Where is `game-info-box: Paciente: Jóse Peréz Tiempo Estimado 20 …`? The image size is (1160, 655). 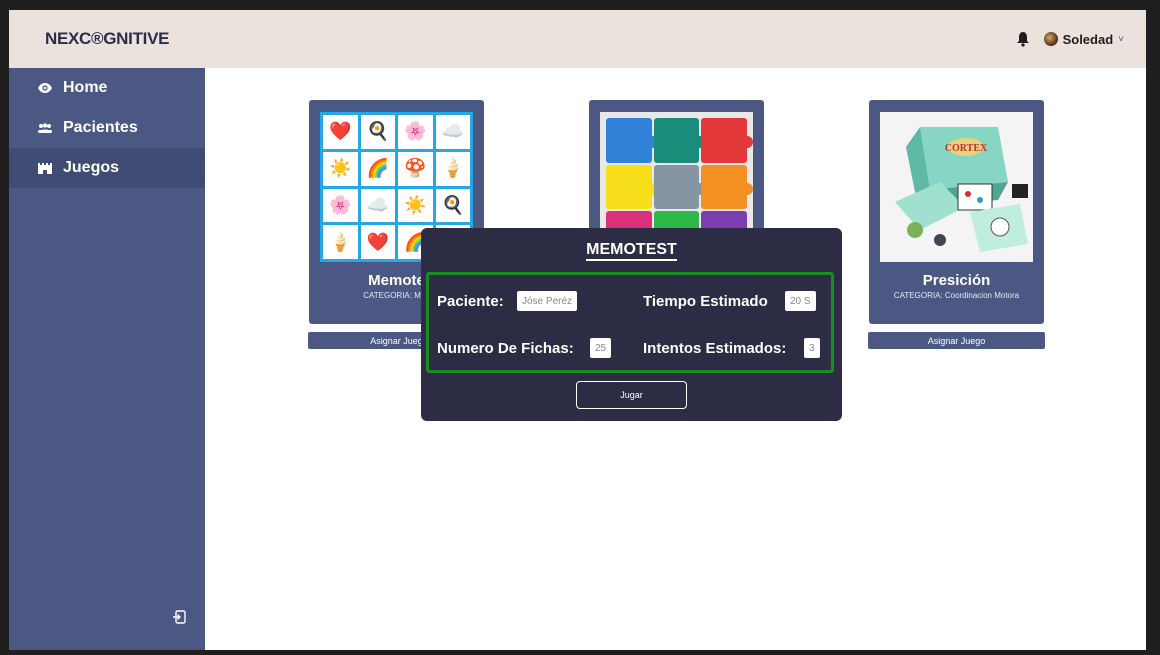 game-info-box: Paciente: Jóse Peréz Tiempo Estimado 20 … is located at coordinates (630, 322).